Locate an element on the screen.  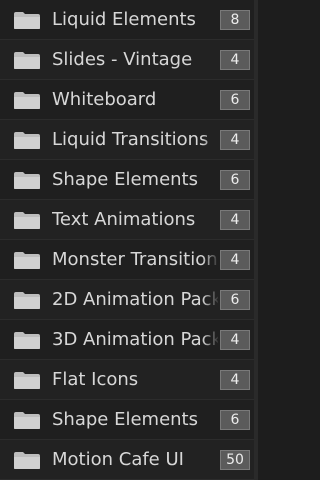
folder-name: Flat Icons is located at coordinates (95, 379).